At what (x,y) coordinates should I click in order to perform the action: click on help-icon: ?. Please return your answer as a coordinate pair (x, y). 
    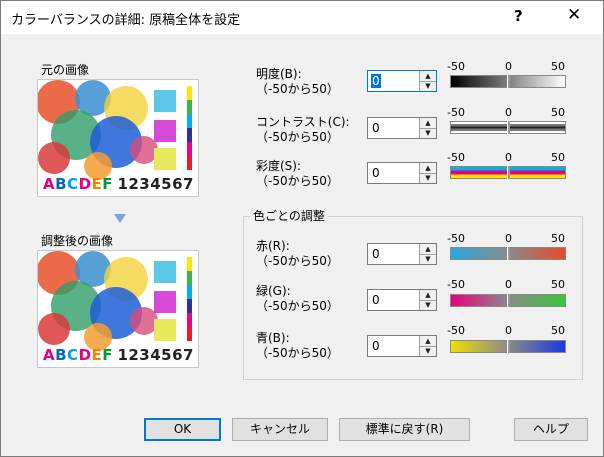
    Looking at the image, I should click on (518, 16).